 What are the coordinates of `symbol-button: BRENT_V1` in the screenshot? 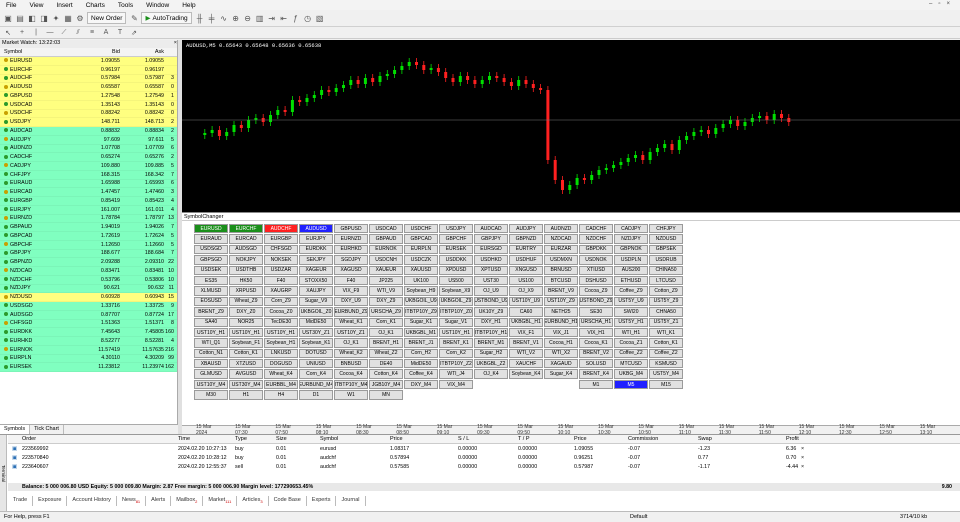 It's located at (526, 343).